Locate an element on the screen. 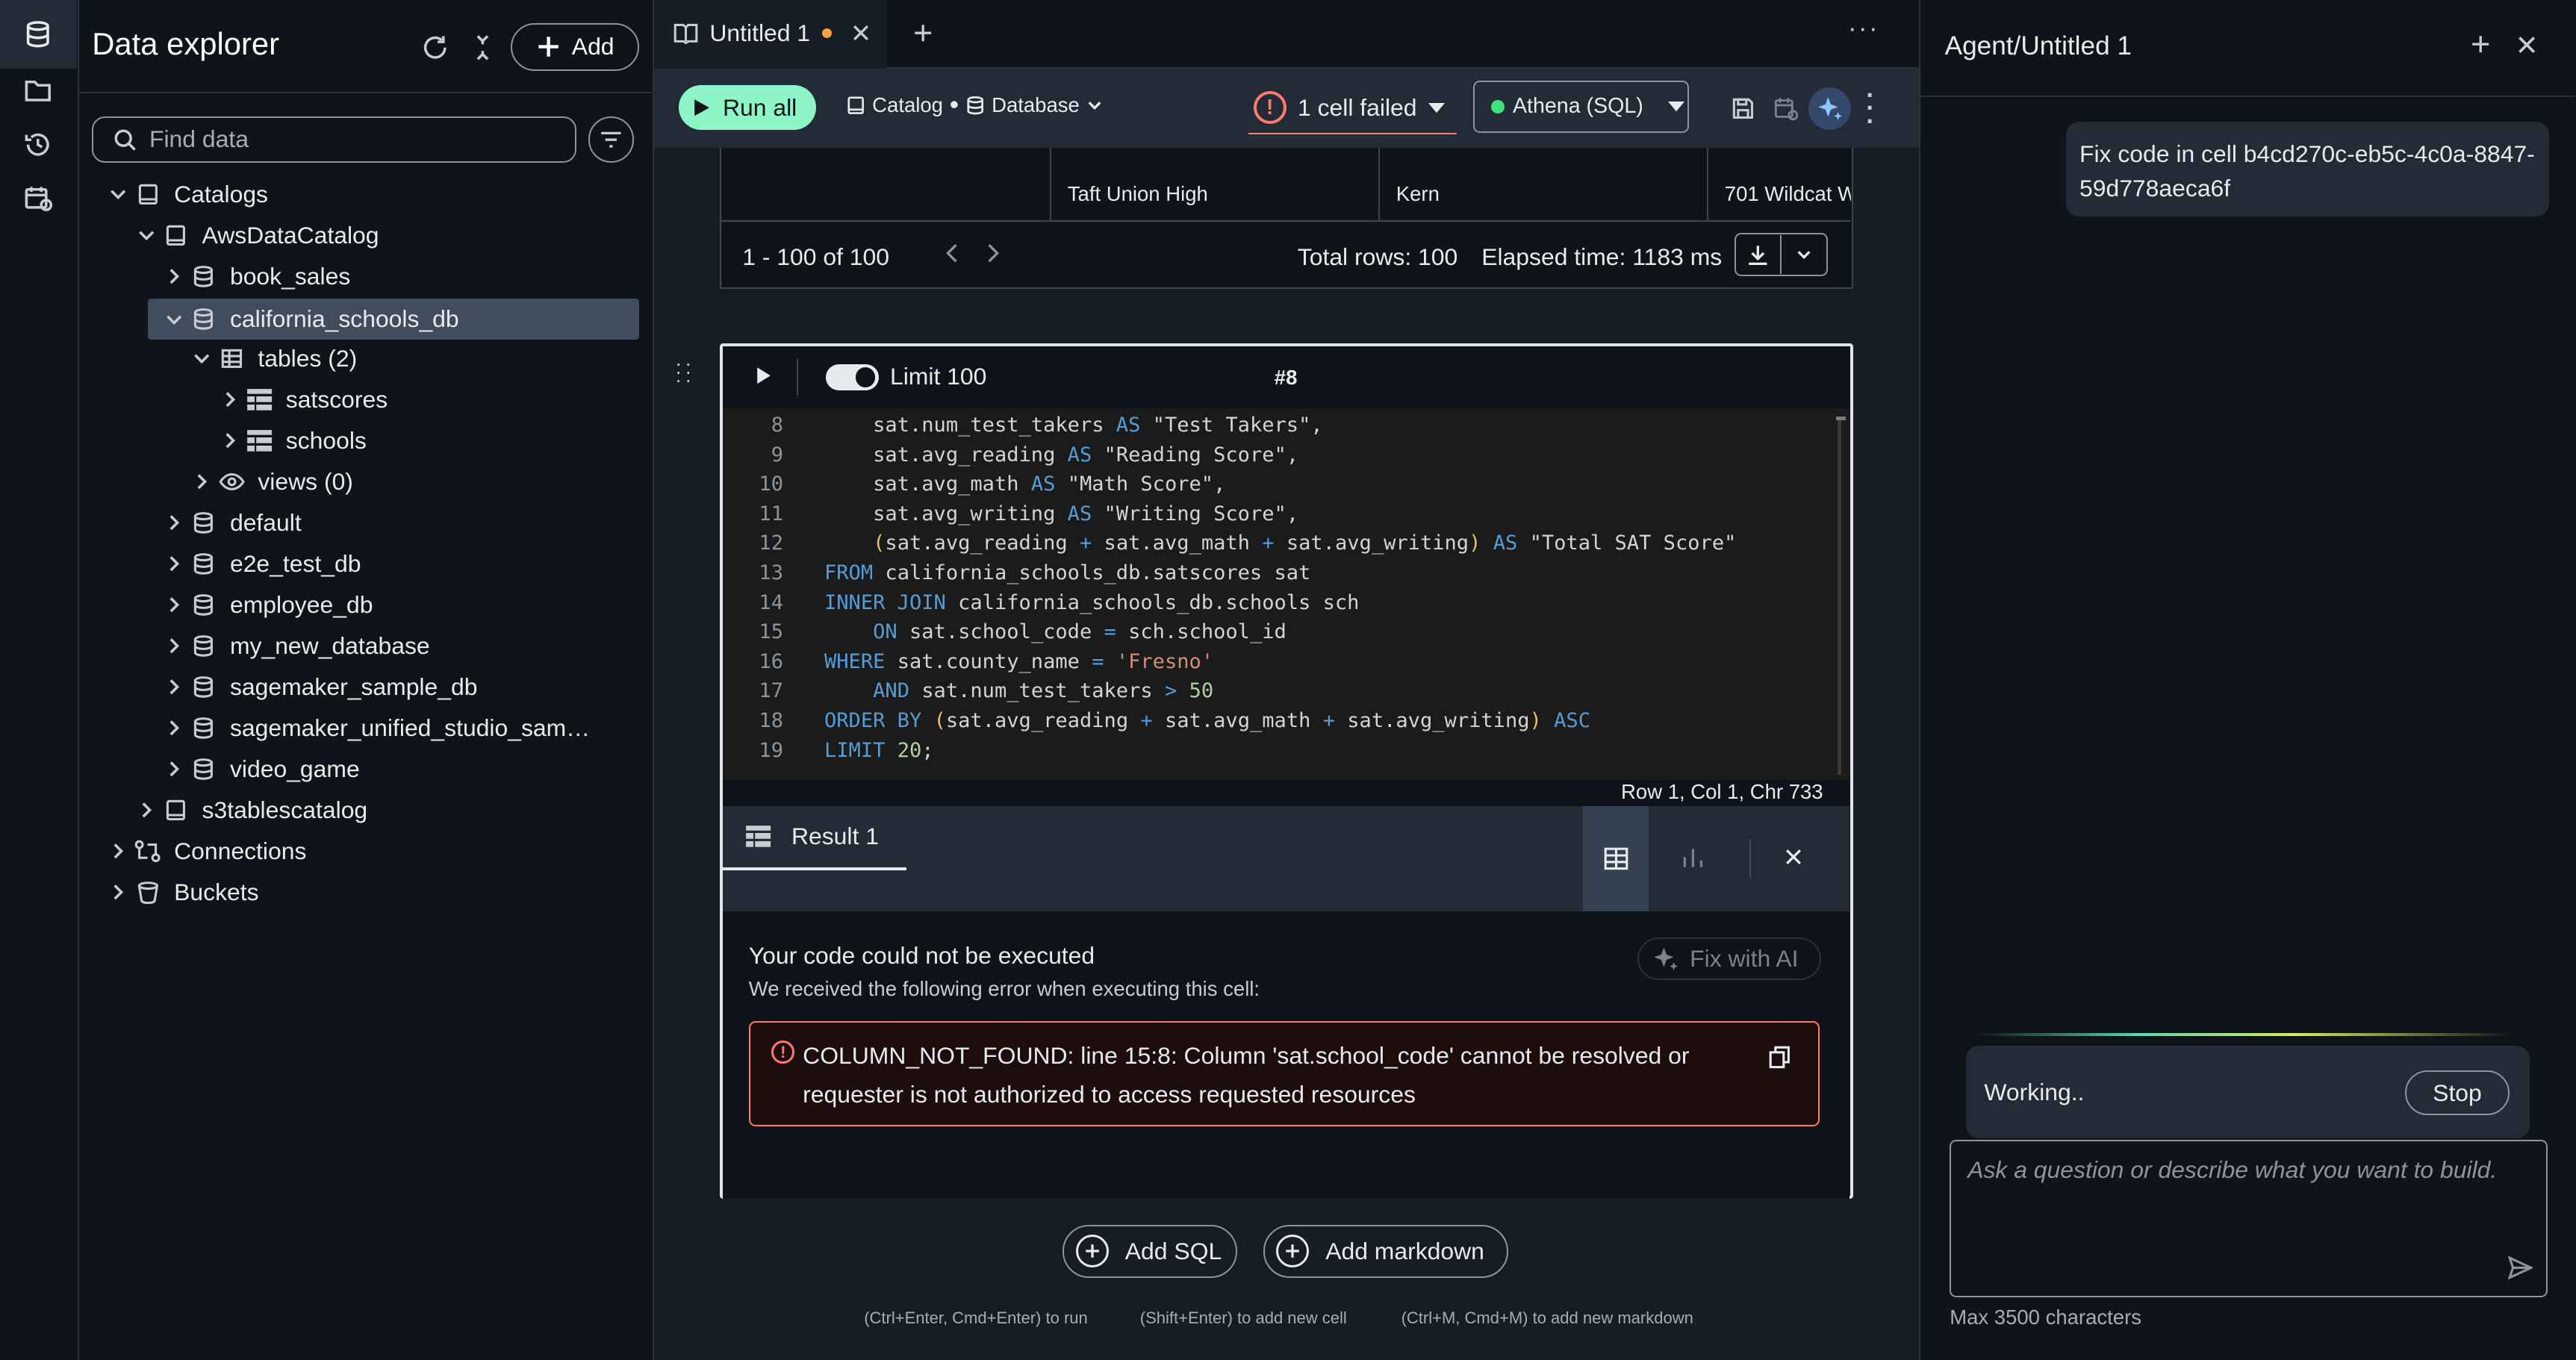  engine-label: Athena (SQL) is located at coordinates (1577, 106).